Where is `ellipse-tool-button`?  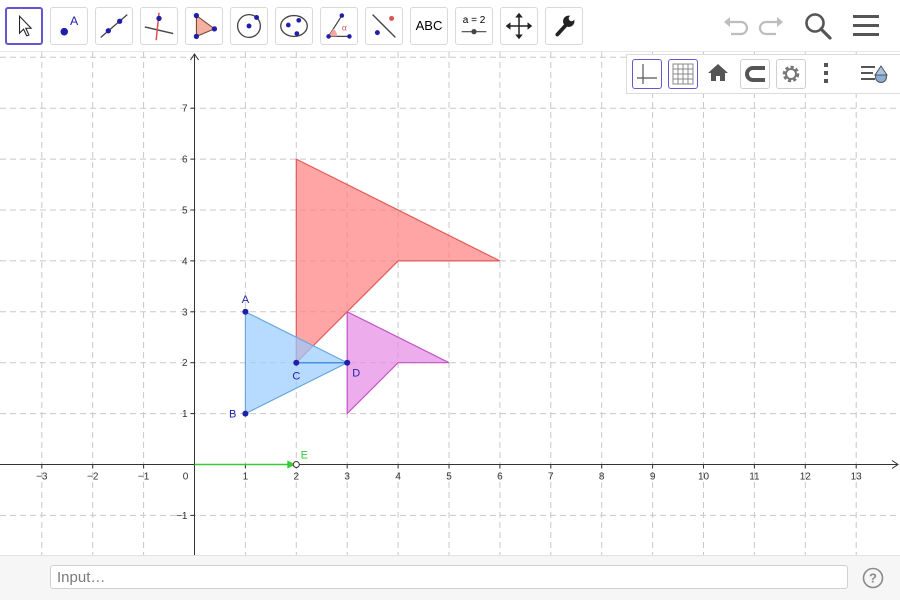 ellipse-tool-button is located at coordinates (294, 26).